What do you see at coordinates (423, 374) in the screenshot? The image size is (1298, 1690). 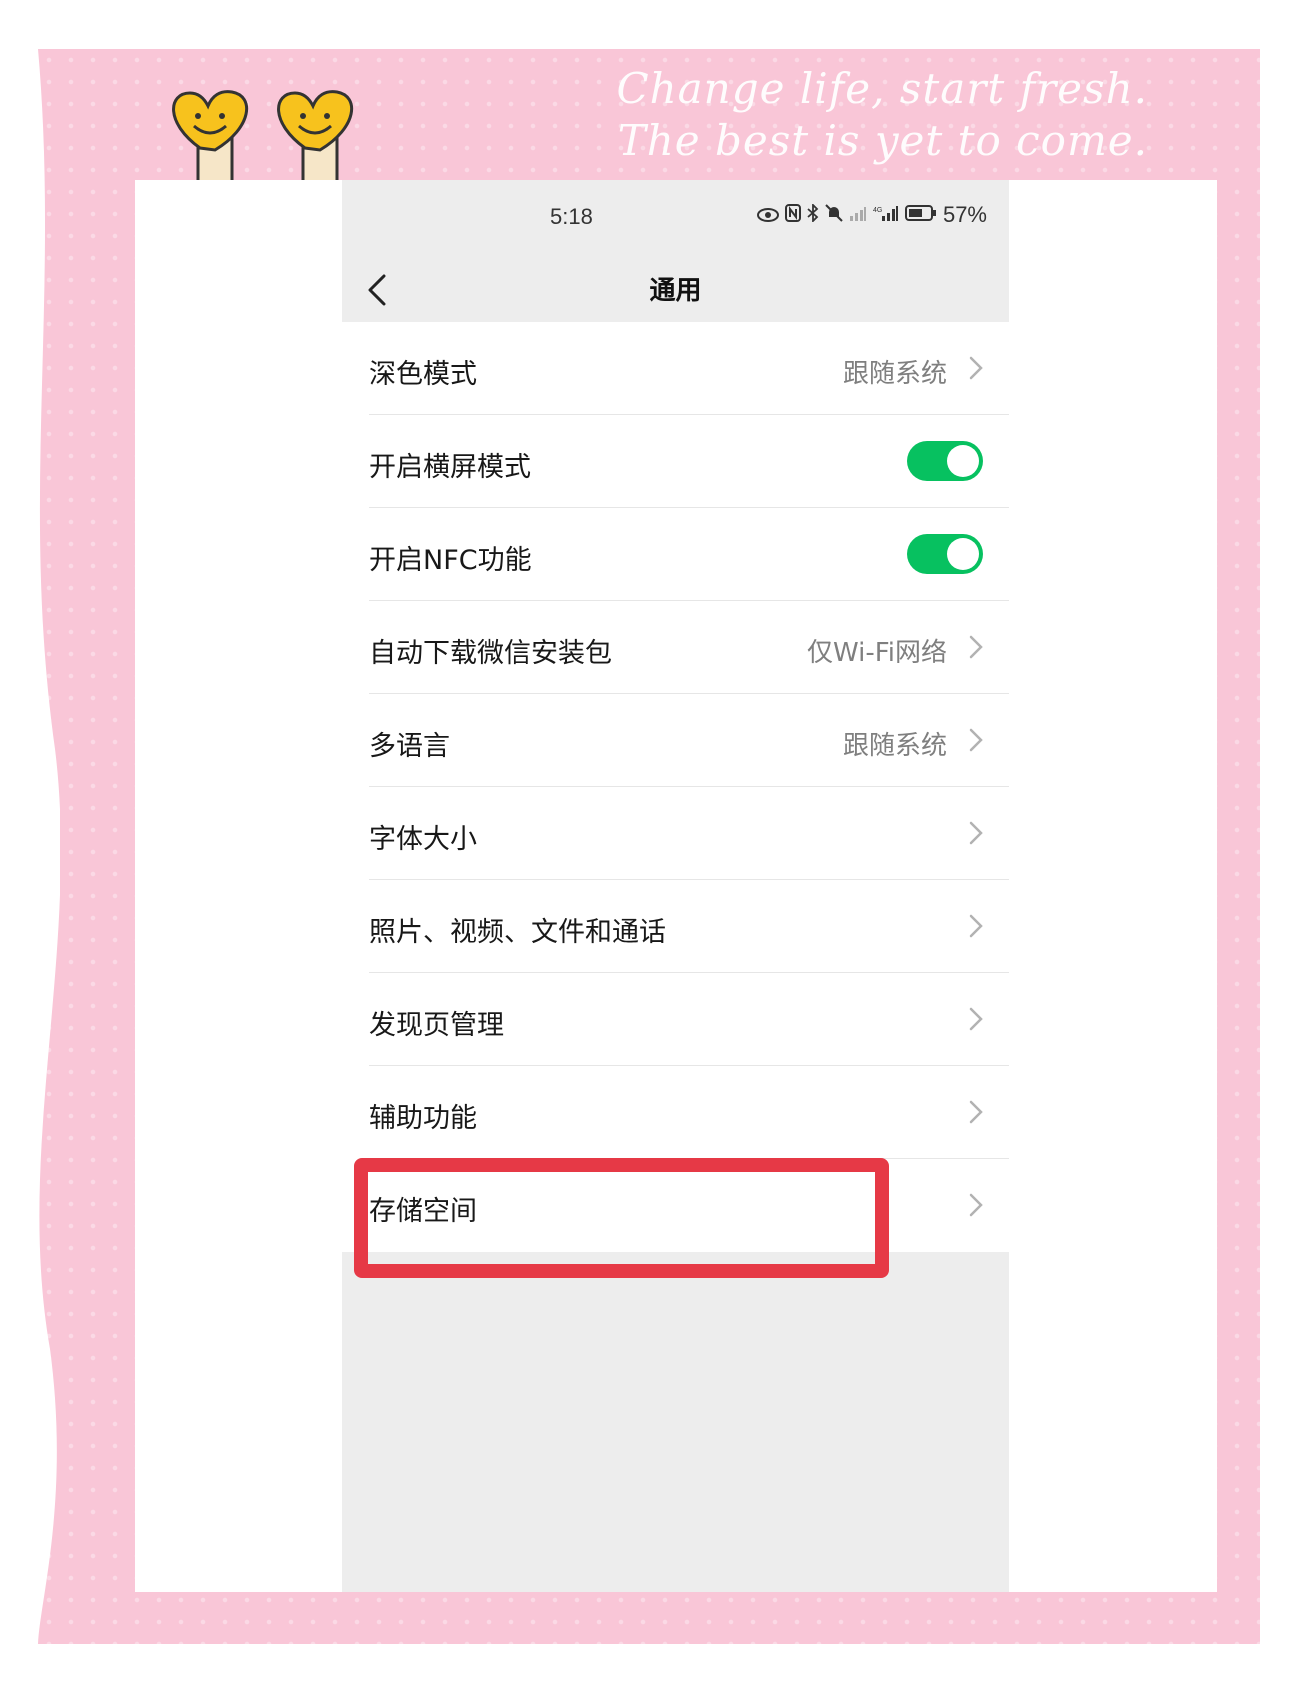 I see `setting-label: 深色模式` at bounding box center [423, 374].